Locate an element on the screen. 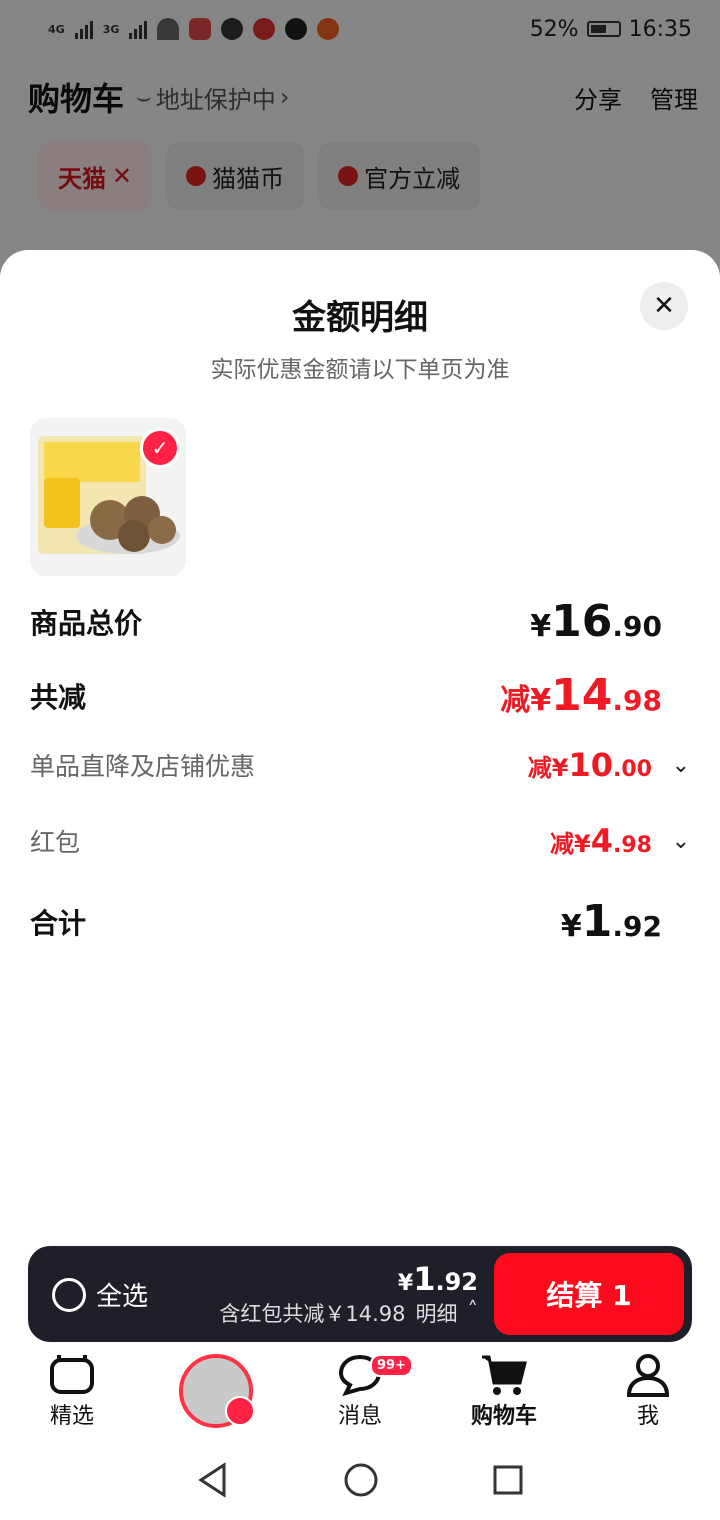  row-amount: 减 ¥ 14 .98 is located at coordinates (581, 695).